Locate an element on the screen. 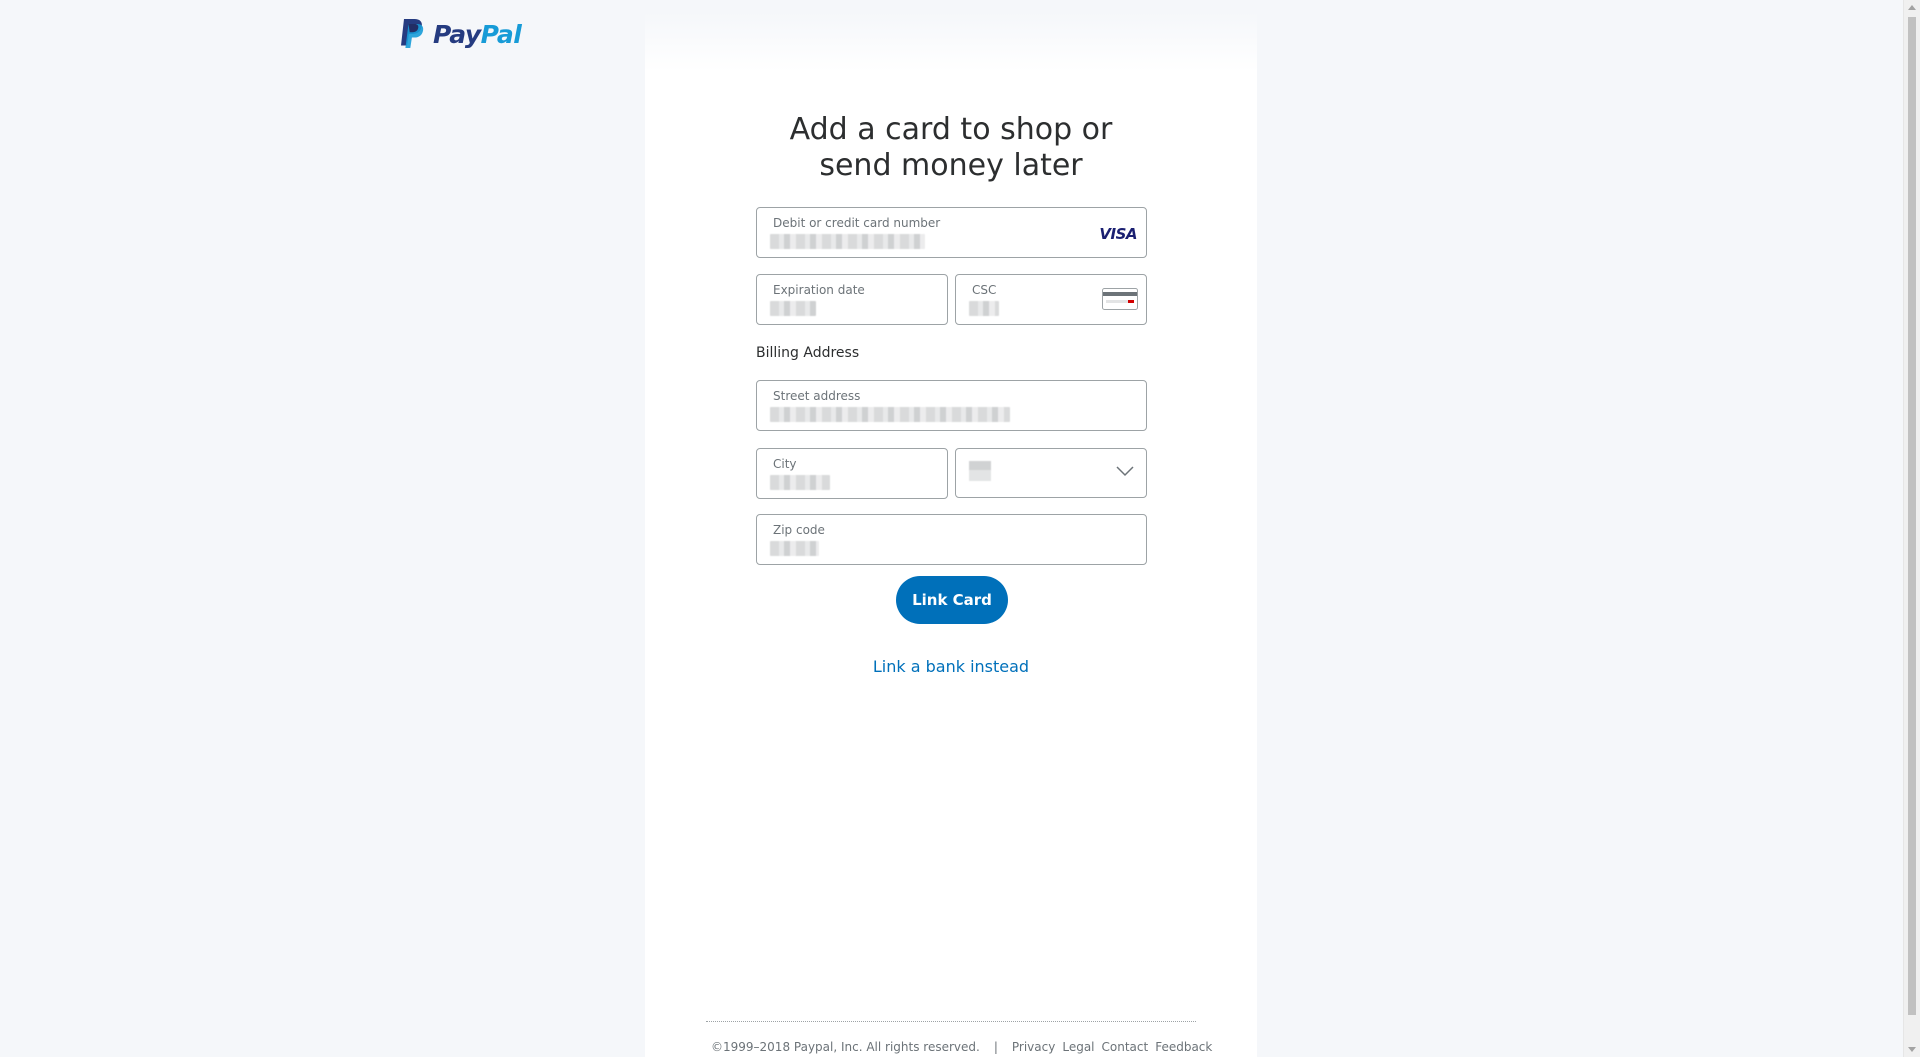 The image size is (1920, 1057). paypal-logo: PayPal is located at coordinates (460, 34).